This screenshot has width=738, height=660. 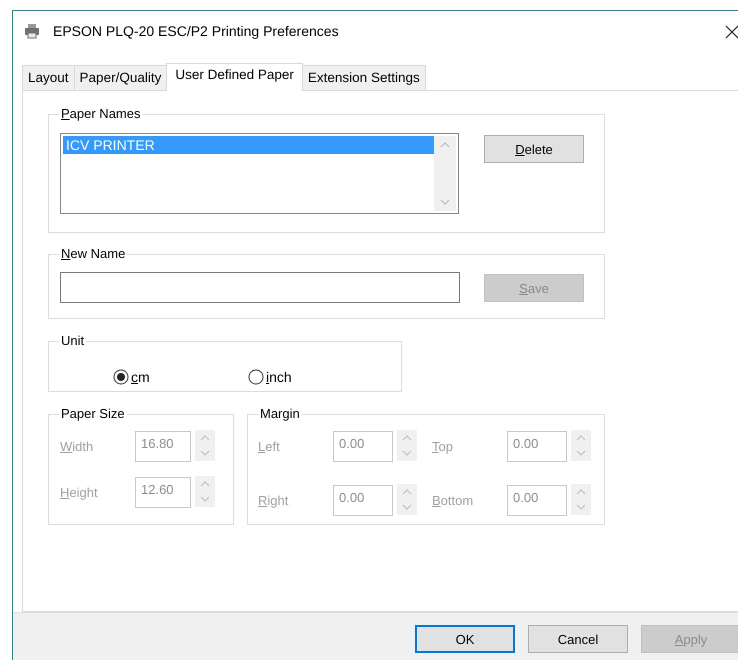 I want to click on field-label: Right, so click(x=274, y=500).